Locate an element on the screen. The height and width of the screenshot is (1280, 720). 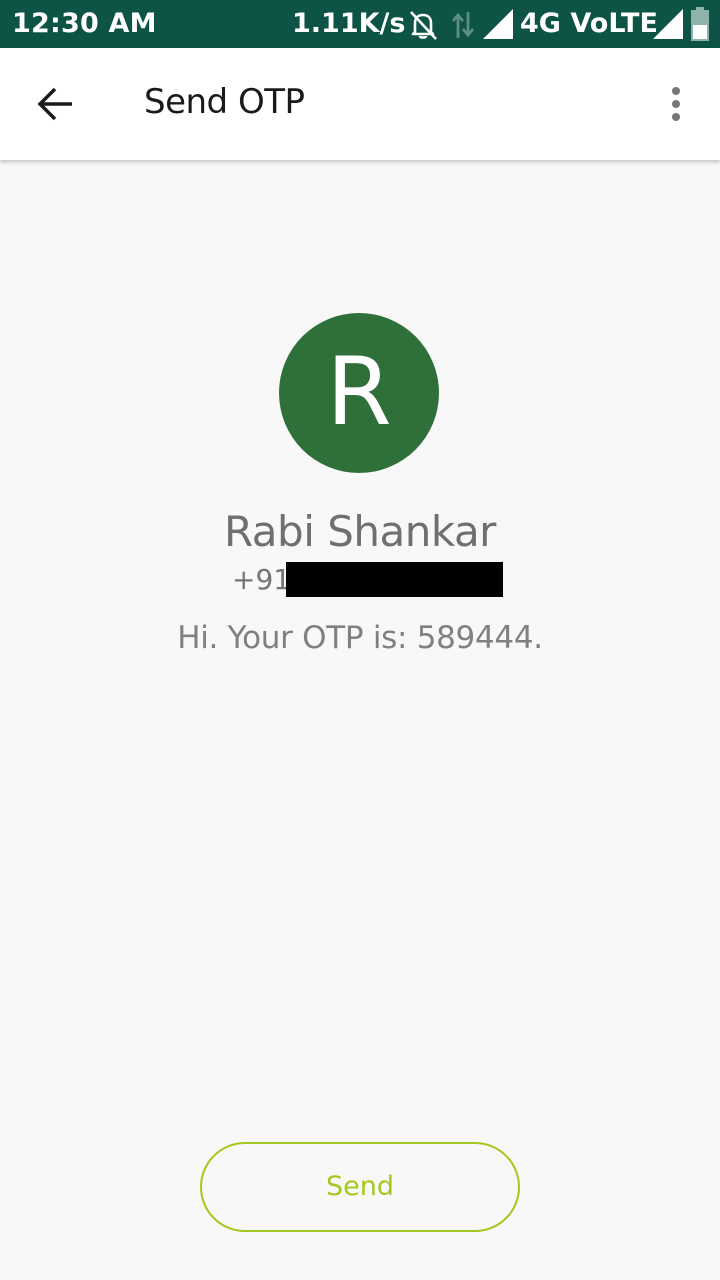
send-button: Send is located at coordinates (360, 1187).